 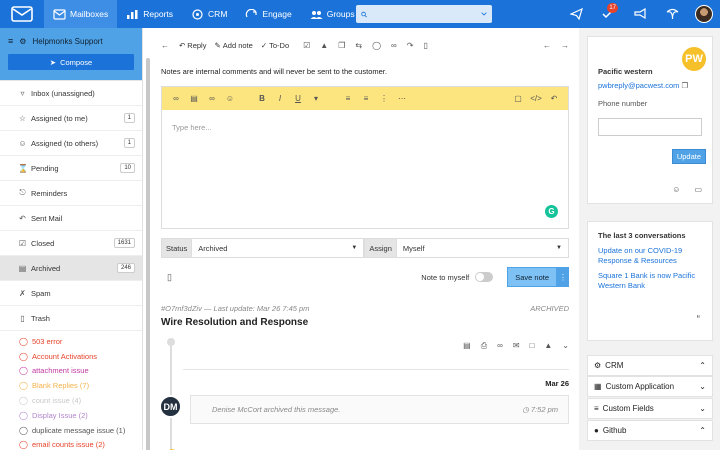 I want to click on underline-icon: U, so click(x=298, y=98).